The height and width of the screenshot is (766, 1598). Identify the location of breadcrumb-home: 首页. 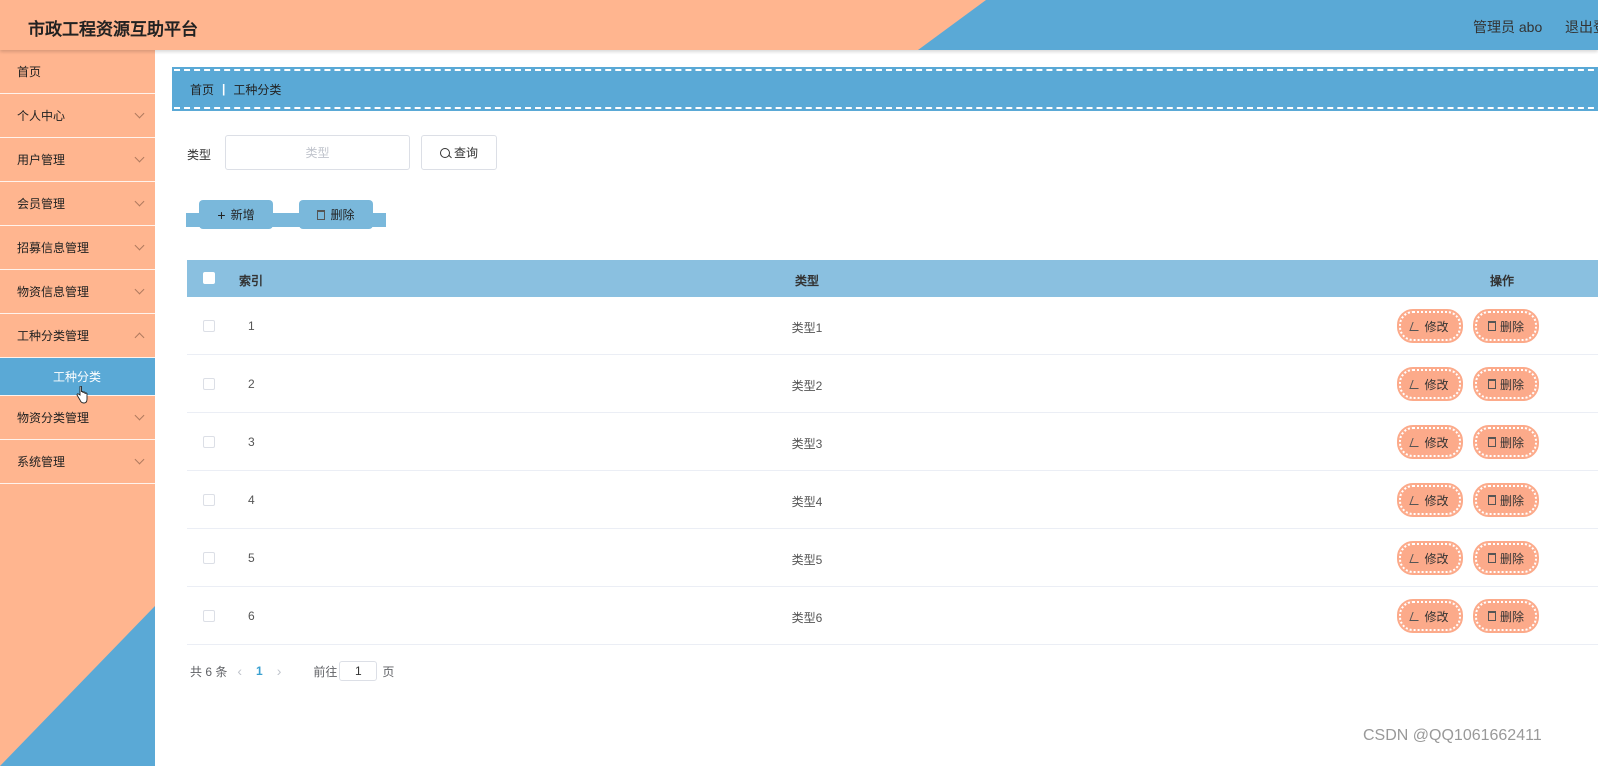
(202, 89).